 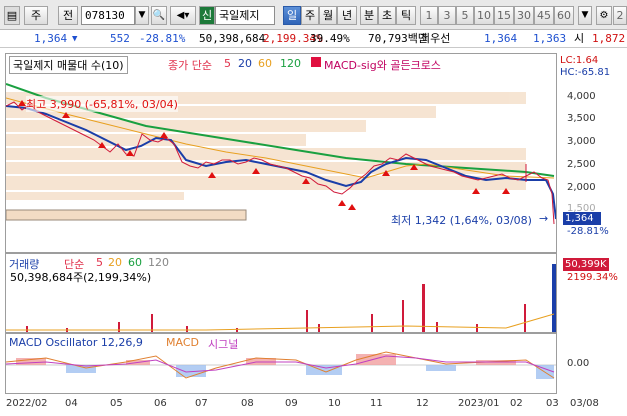 I want to click on speaker-icon: ◀▾, so click(x=183, y=15).